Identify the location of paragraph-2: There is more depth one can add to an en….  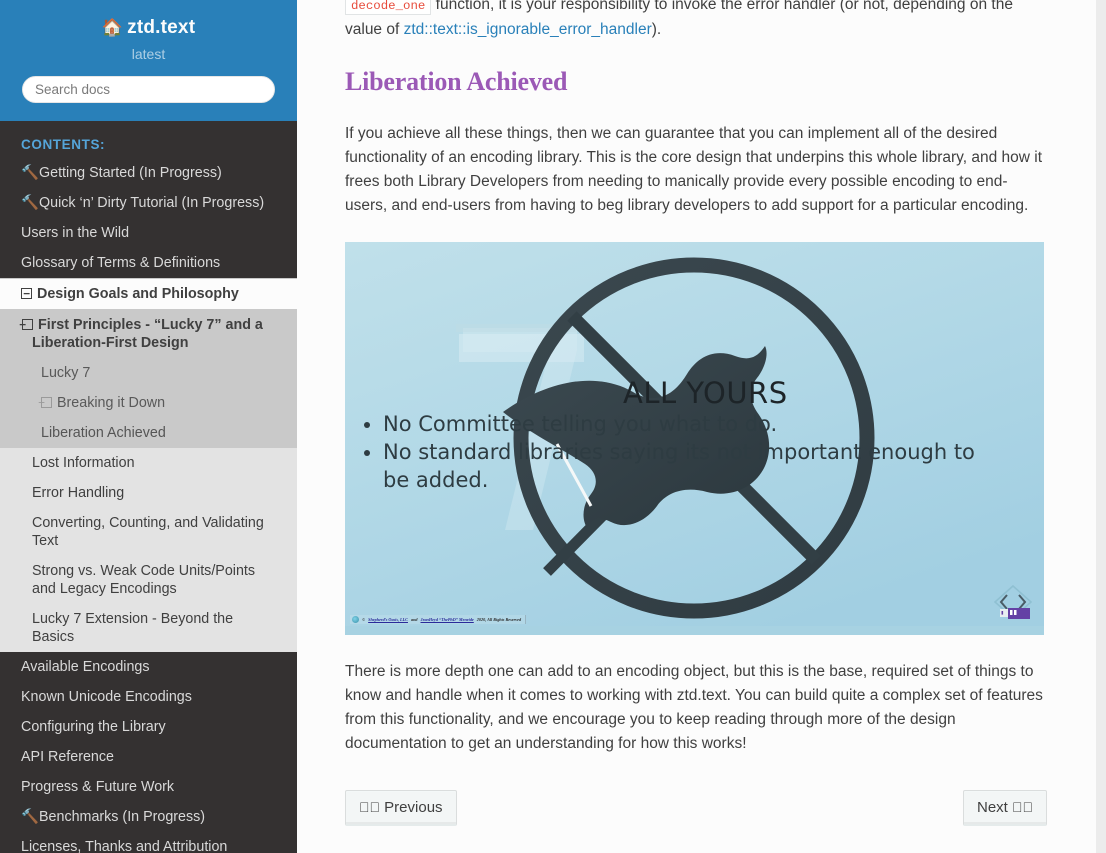
(694, 707).